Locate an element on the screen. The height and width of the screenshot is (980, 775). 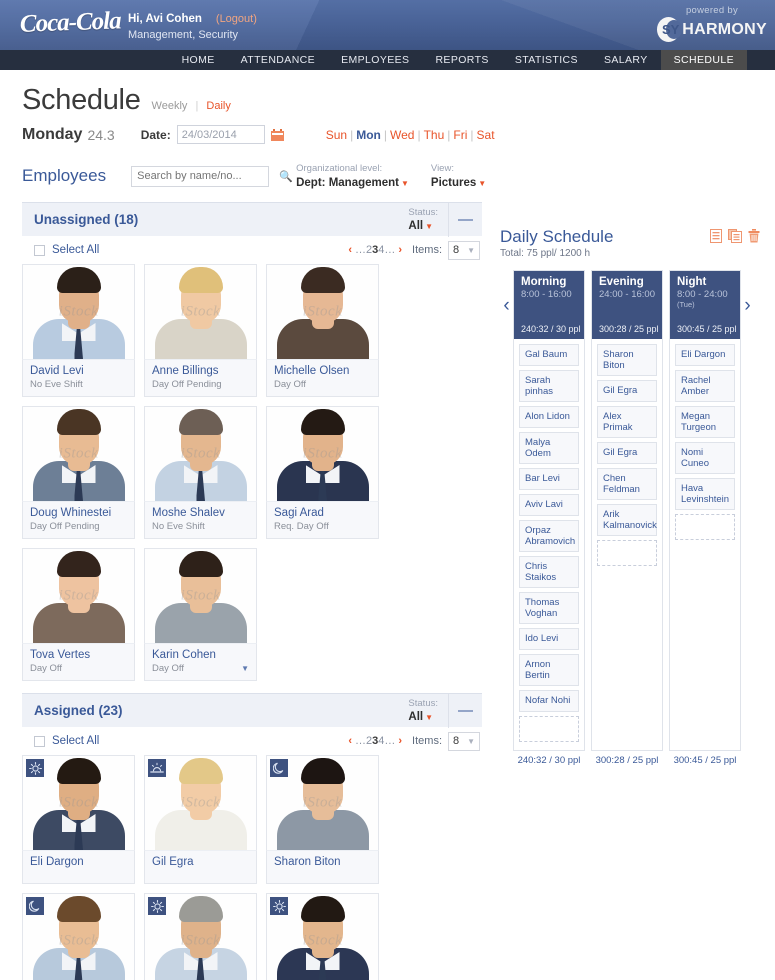
nav-item-schedule: SCHEDULE is located at coordinates (703, 60).